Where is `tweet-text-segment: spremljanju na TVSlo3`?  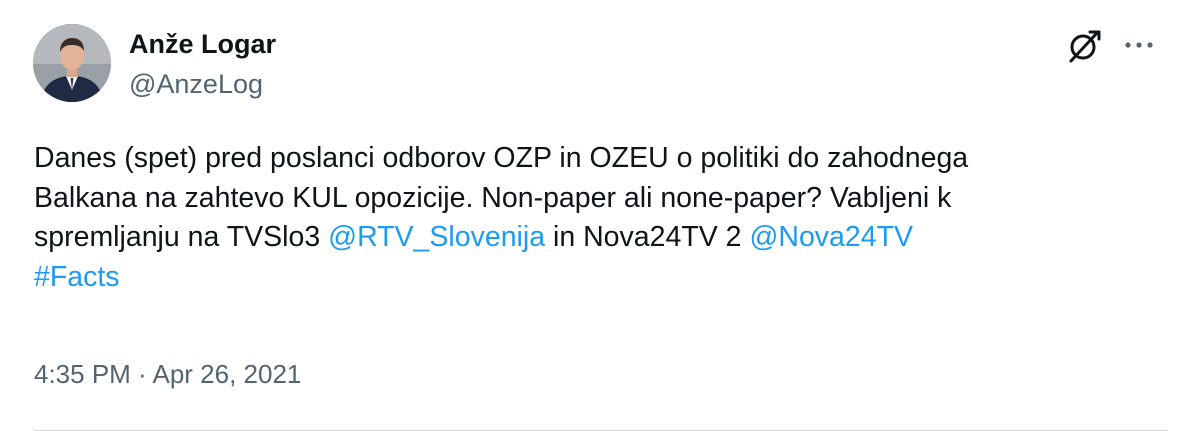
tweet-text-segment: spremljanju na TVSlo3 is located at coordinates (181, 237).